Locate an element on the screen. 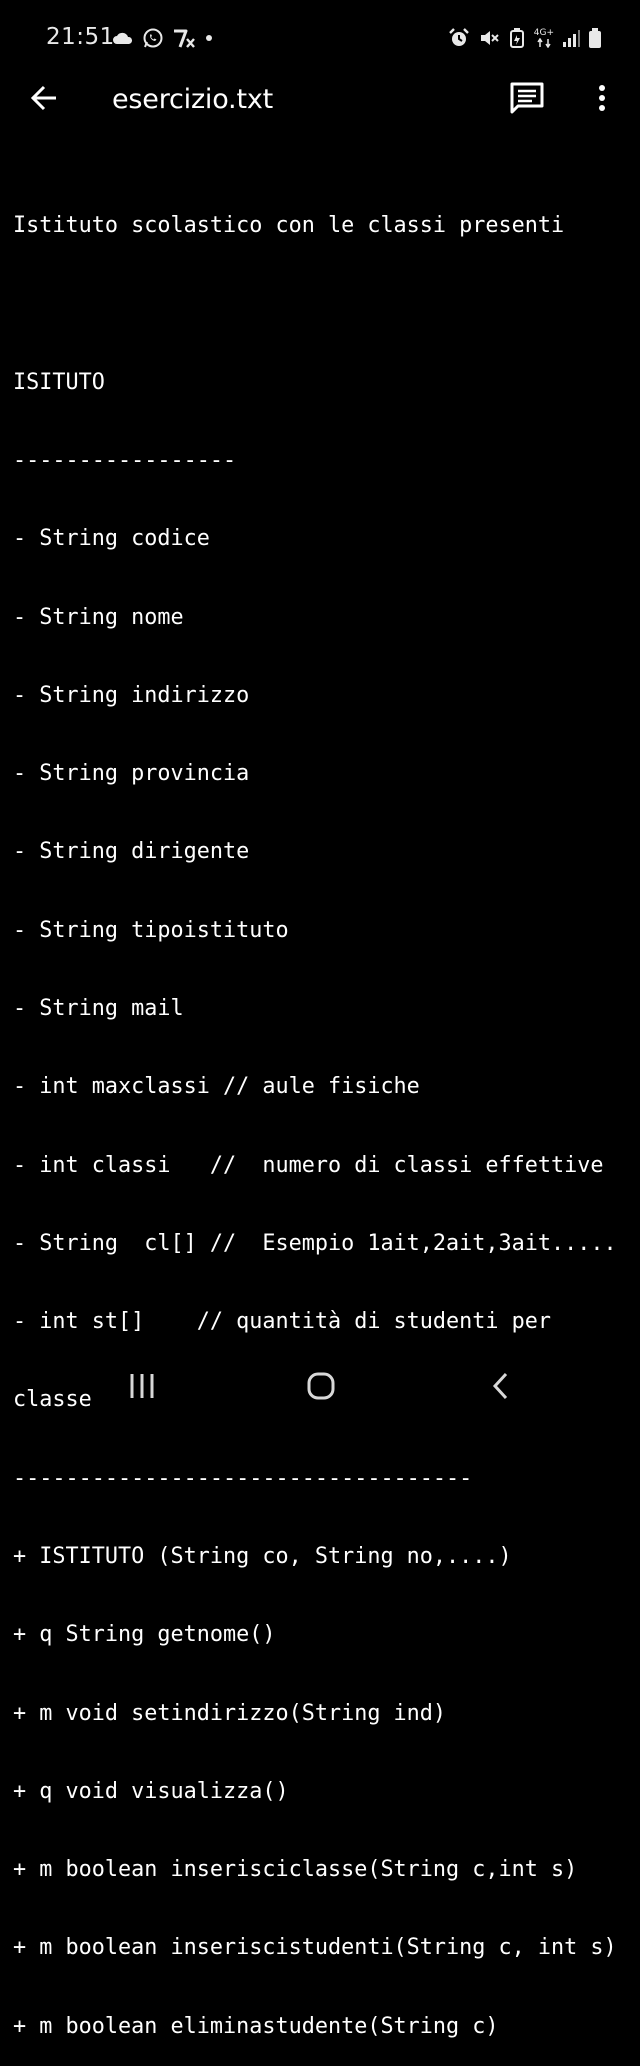  document-line: ISITUTO is located at coordinates (59, 382).